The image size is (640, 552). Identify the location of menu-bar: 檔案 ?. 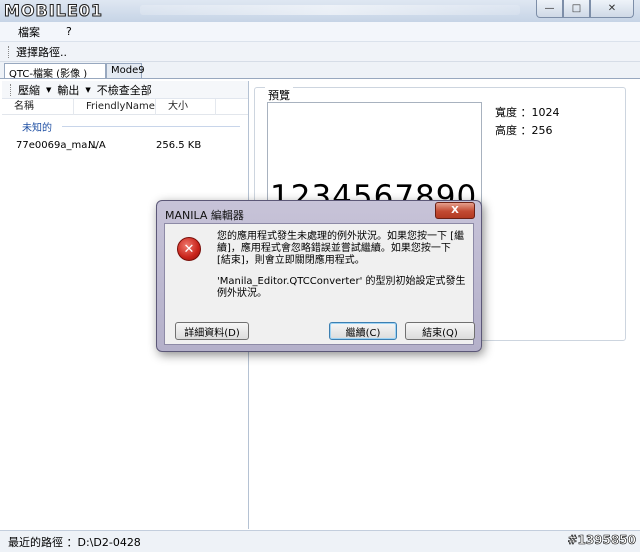
(320, 32).